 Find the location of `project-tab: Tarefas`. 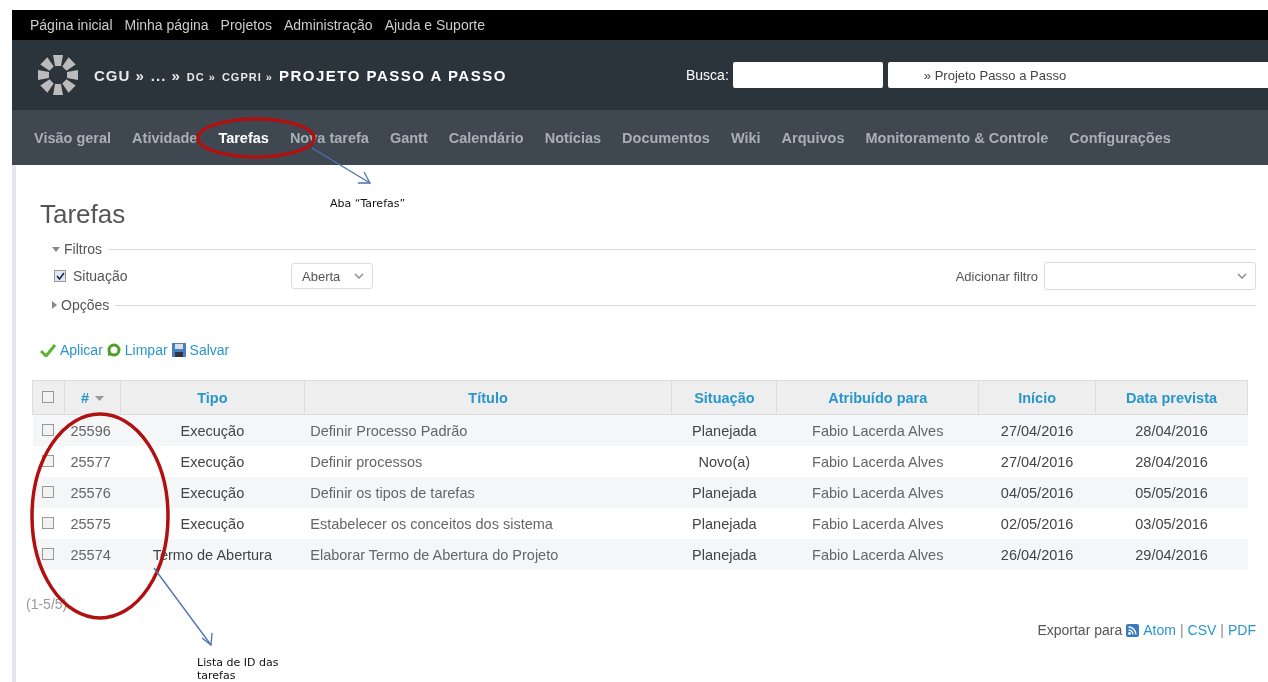

project-tab: Tarefas is located at coordinates (243, 137).